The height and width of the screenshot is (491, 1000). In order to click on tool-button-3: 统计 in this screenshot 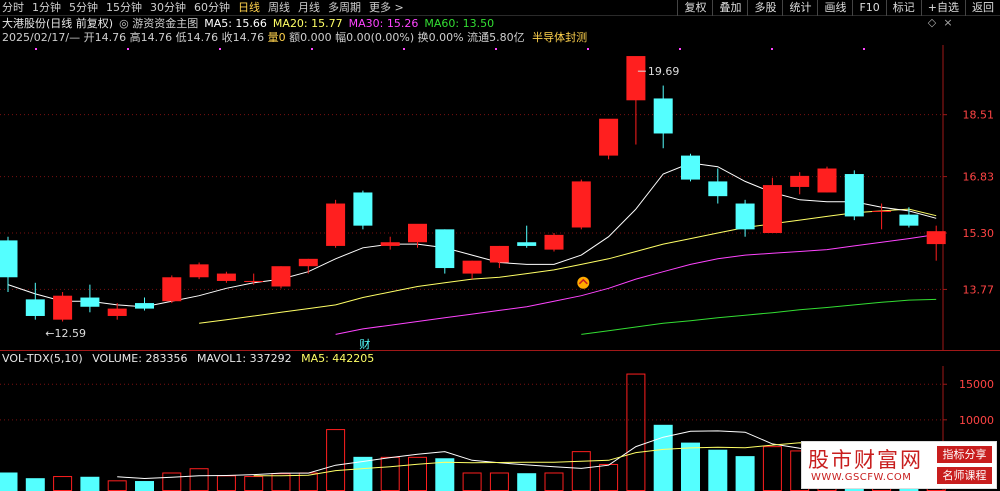, I will do `click(799, 8)`.